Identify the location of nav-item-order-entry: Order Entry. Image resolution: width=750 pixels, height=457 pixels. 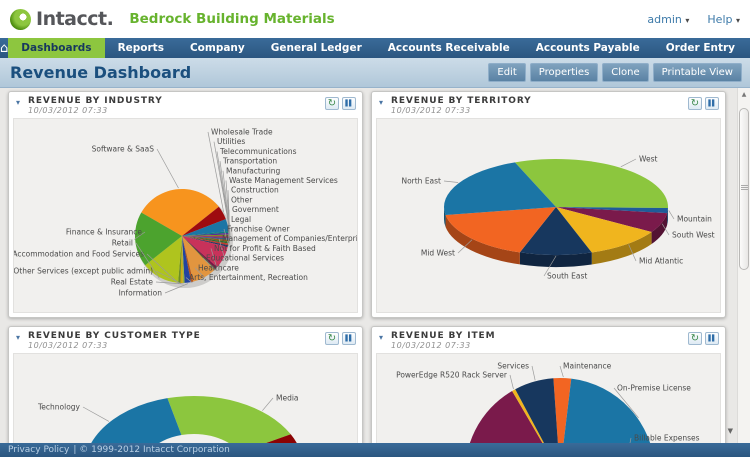
(700, 48).